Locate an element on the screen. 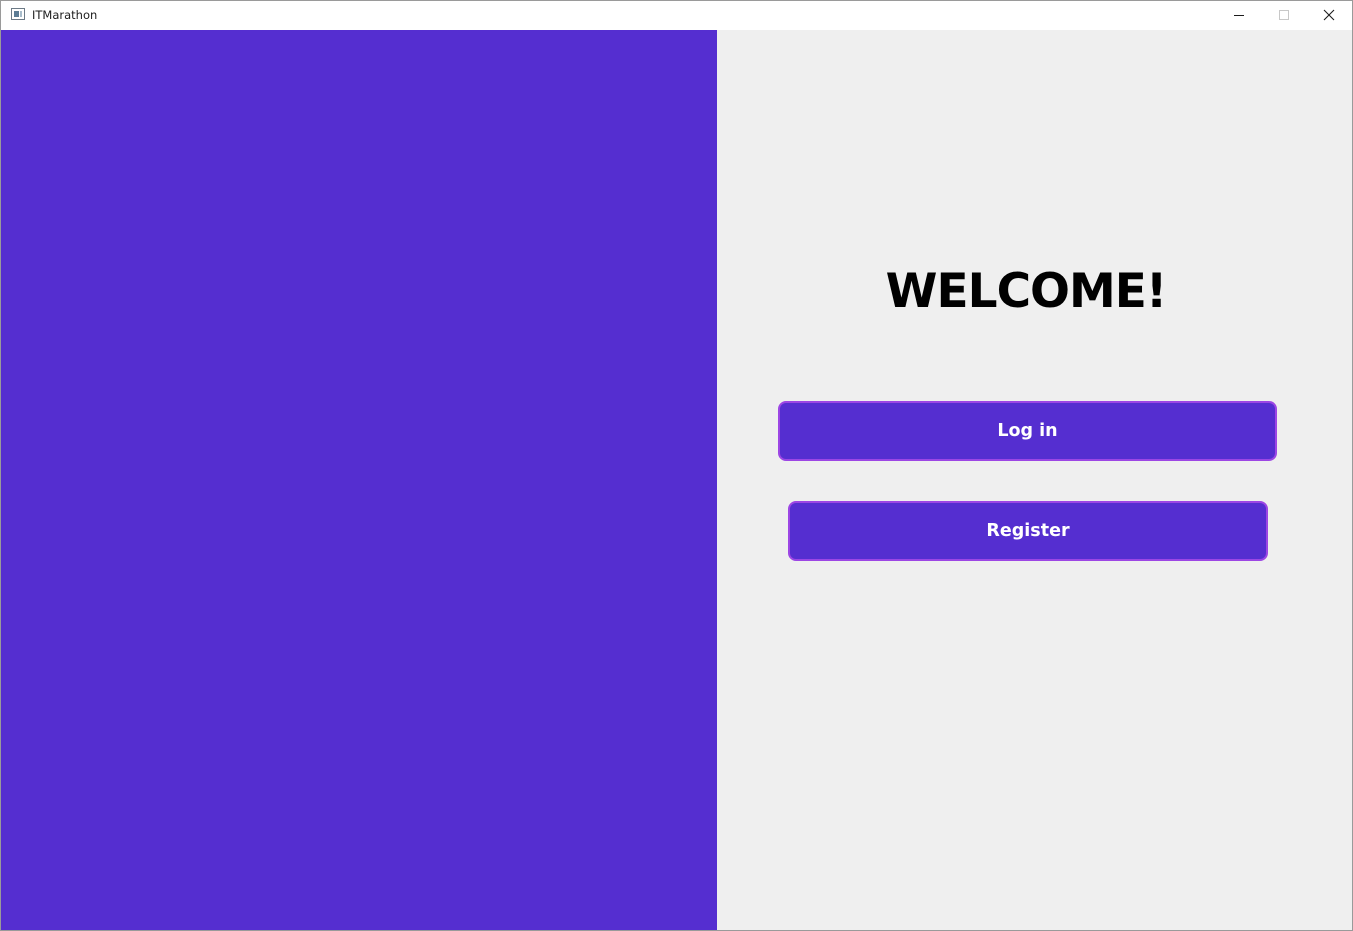 Image resolution: width=1353 pixels, height=931 pixels. login-button-label: Log in is located at coordinates (1027, 431).